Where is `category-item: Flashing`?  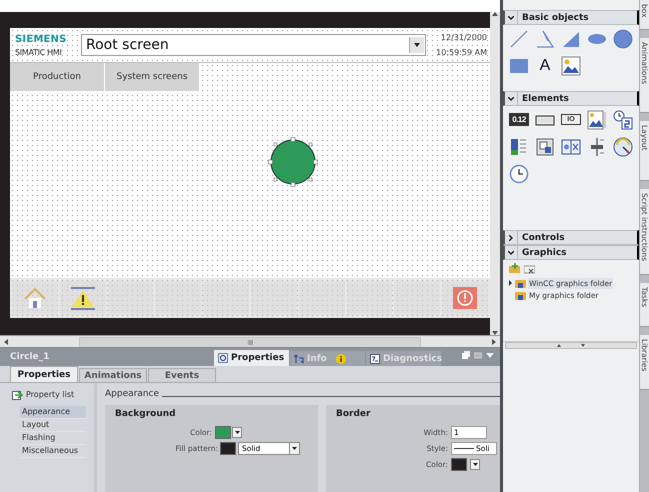
category-item: Flashing is located at coordinates (53, 438).